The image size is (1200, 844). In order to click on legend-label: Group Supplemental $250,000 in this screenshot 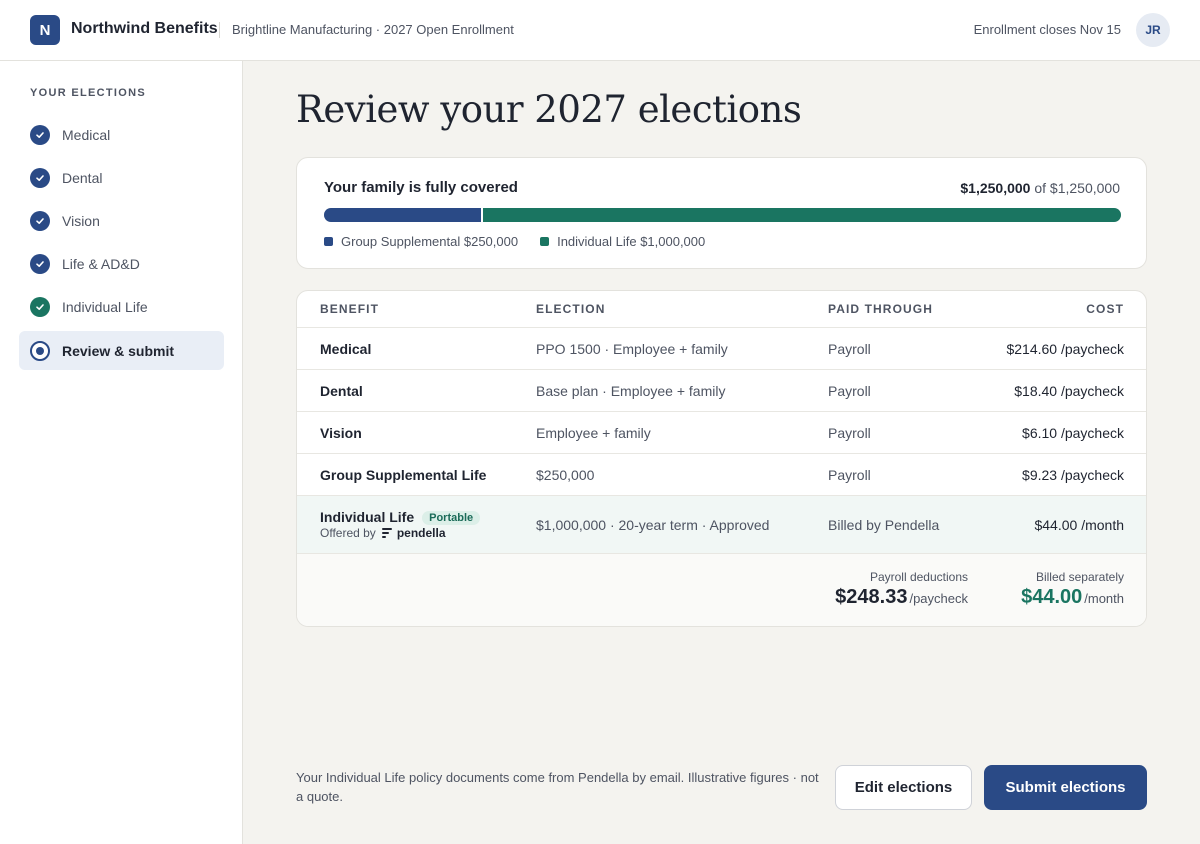, I will do `click(430, 241)`.